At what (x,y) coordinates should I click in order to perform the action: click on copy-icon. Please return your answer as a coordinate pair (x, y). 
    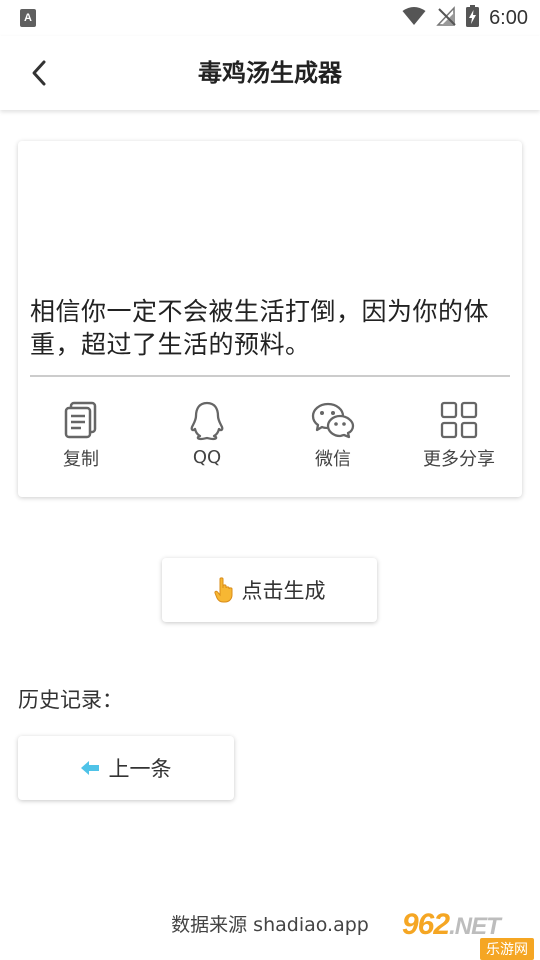
    Looking at the image, I should click on (80, 420).